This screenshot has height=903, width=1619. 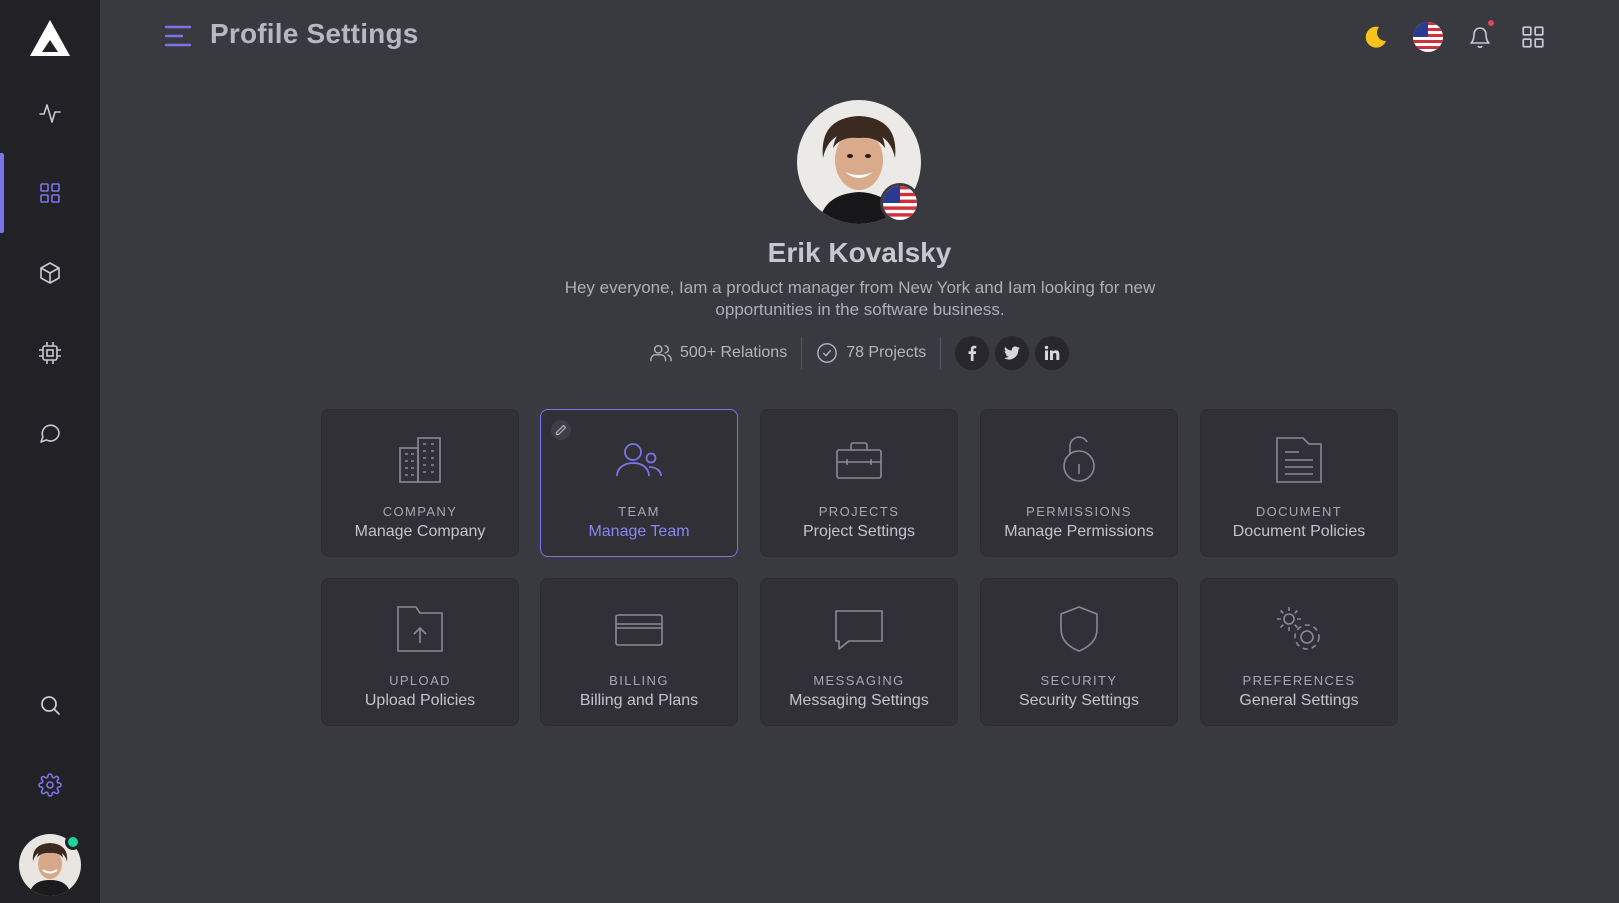 I want to click on tile-label: UPLOAD, so click(x=420, y=680).